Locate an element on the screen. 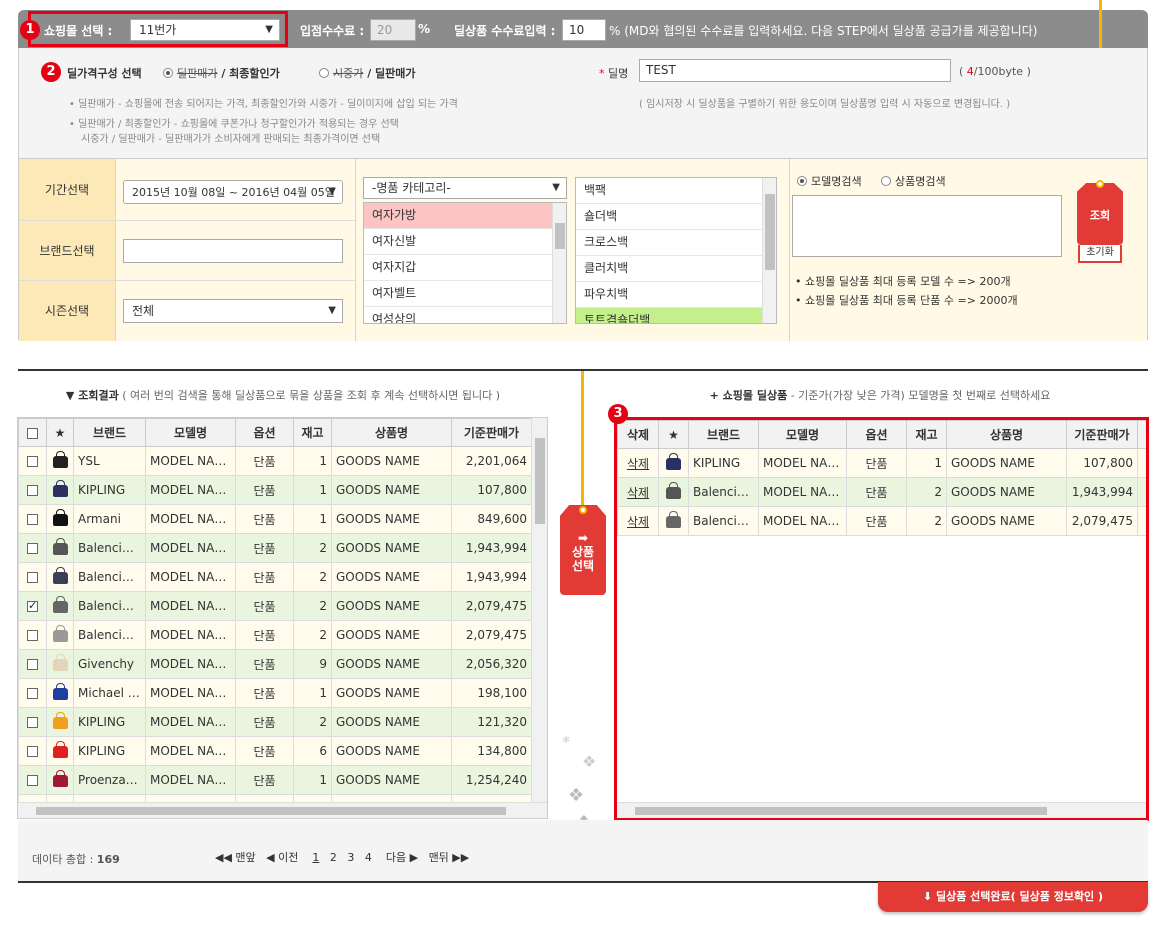  table-row: Michael … MODEL NAME 단품 1 GOODS NAME 198,100 is located at coordinates (275, 693).